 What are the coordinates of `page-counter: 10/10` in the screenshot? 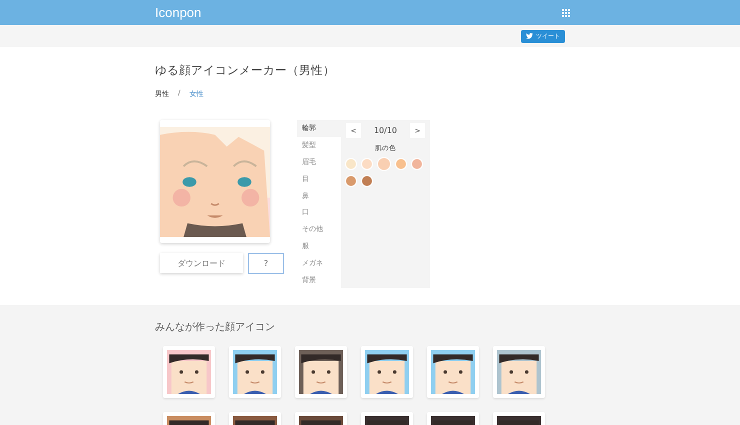 It's located at (386, 130).